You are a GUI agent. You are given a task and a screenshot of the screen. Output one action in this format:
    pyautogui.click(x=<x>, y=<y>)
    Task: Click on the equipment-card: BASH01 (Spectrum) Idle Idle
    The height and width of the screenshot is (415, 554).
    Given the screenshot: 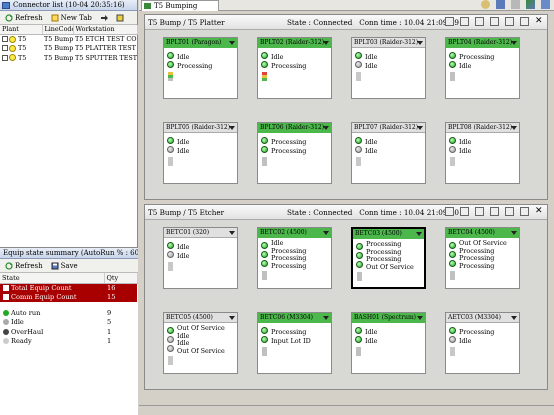 What is the action you would take?
    pyautogui.click(x=388, y=343)
    